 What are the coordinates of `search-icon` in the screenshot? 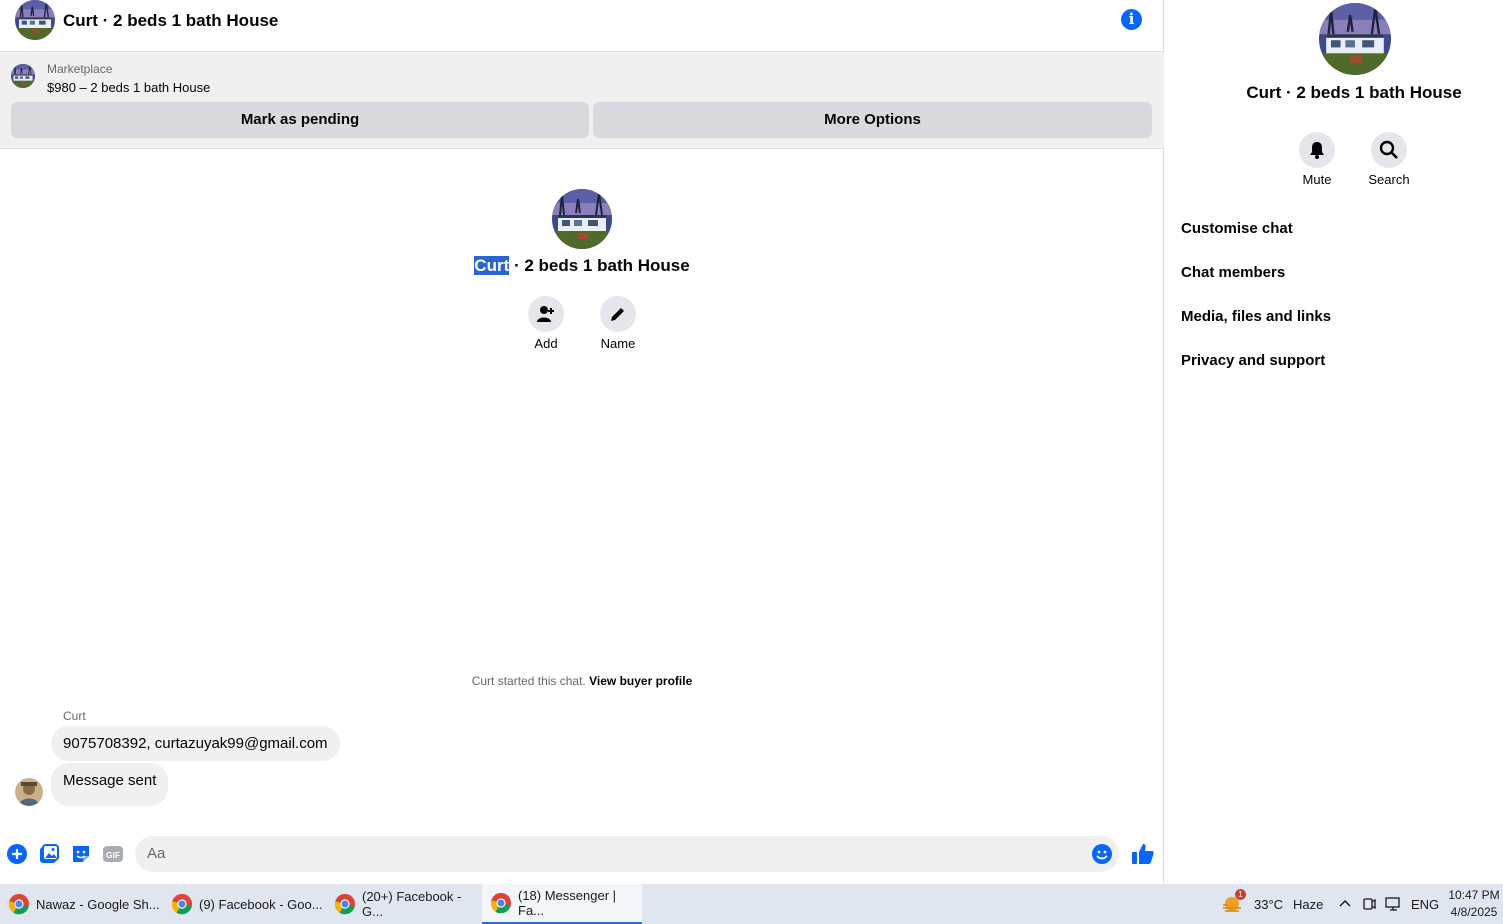 It's located at (1388, 149).